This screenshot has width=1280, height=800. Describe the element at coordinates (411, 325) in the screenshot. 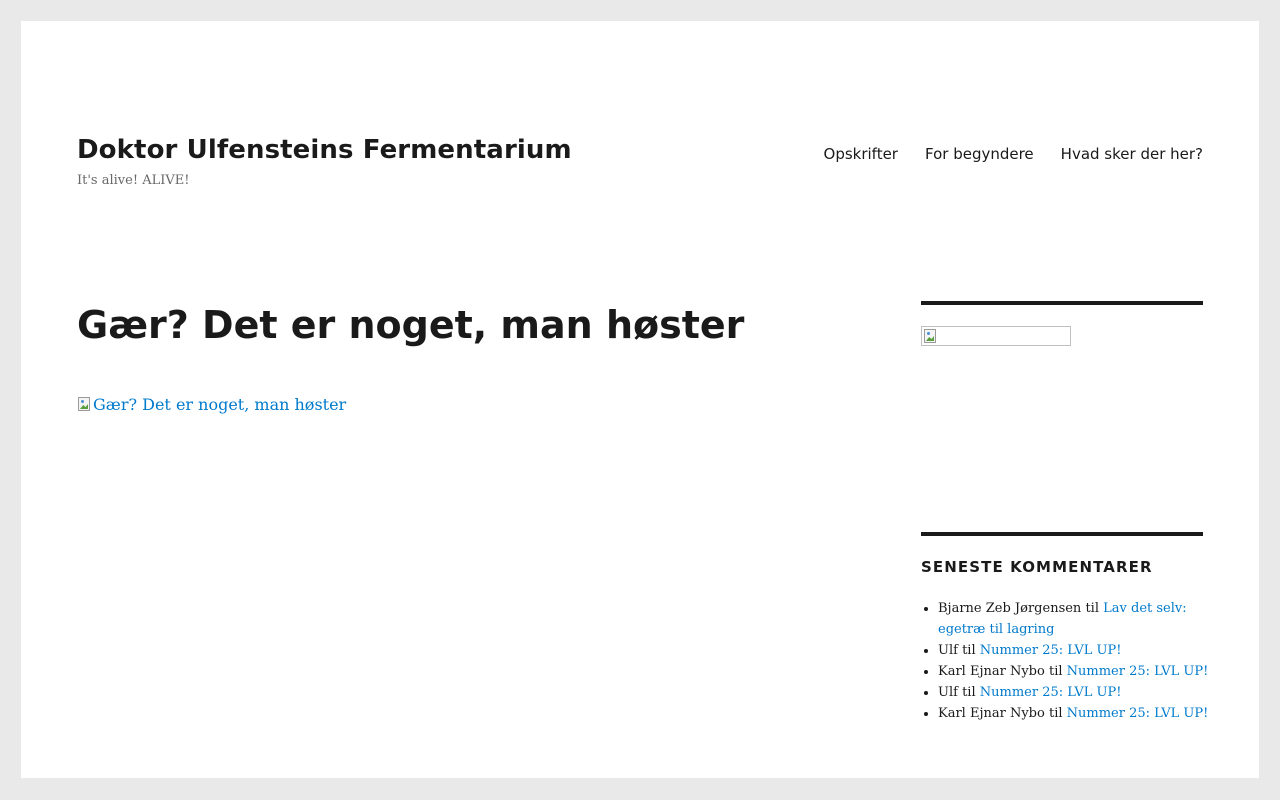

I see `post-title: Gær? Det er noget, man høster` at that location.